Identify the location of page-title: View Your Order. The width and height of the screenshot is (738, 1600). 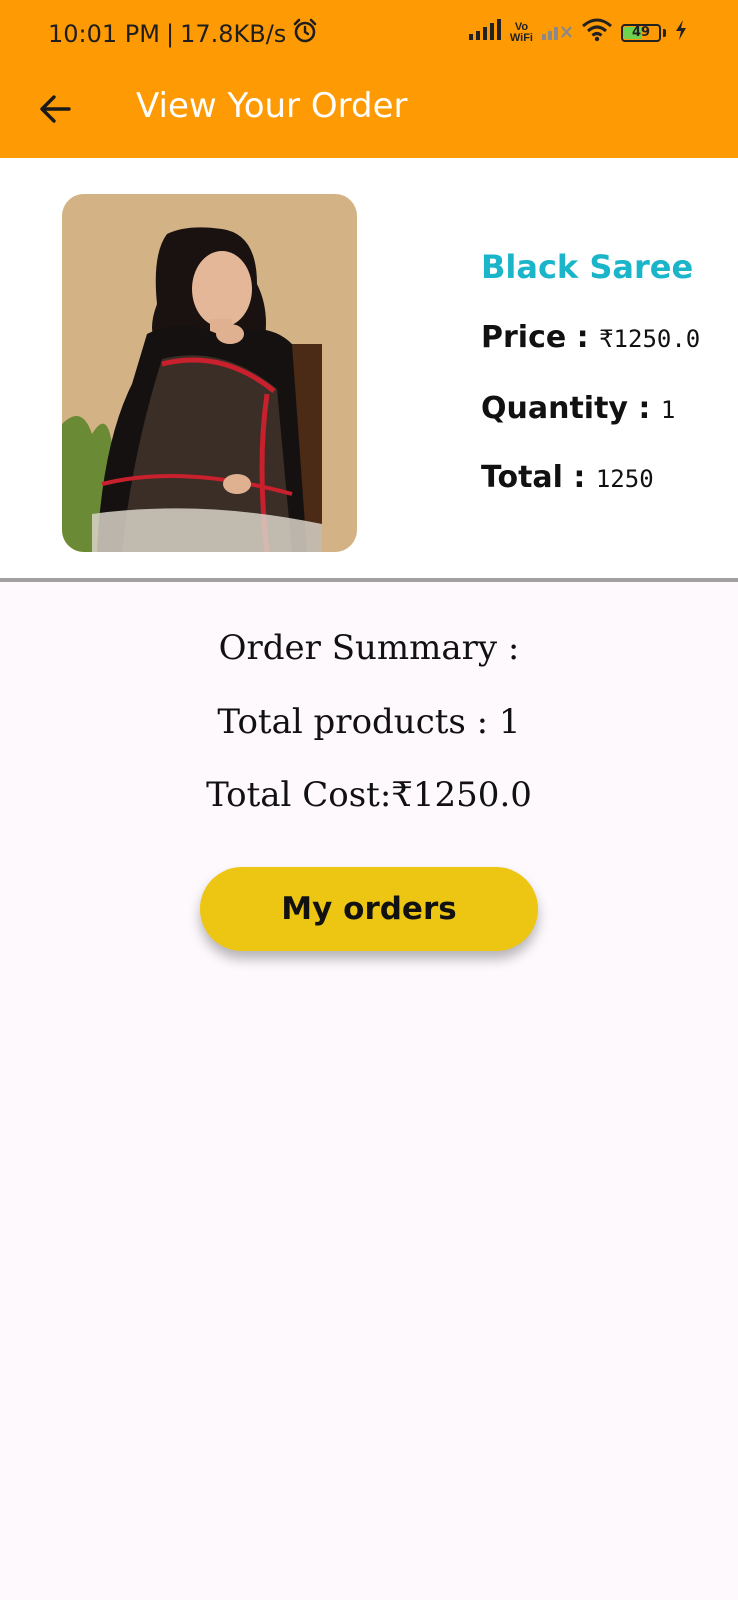
(272, 106).